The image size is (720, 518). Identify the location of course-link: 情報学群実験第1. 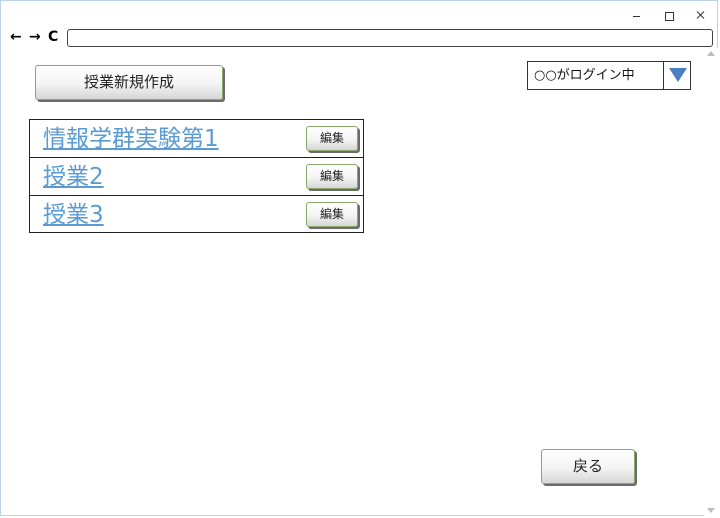
(131, 139).